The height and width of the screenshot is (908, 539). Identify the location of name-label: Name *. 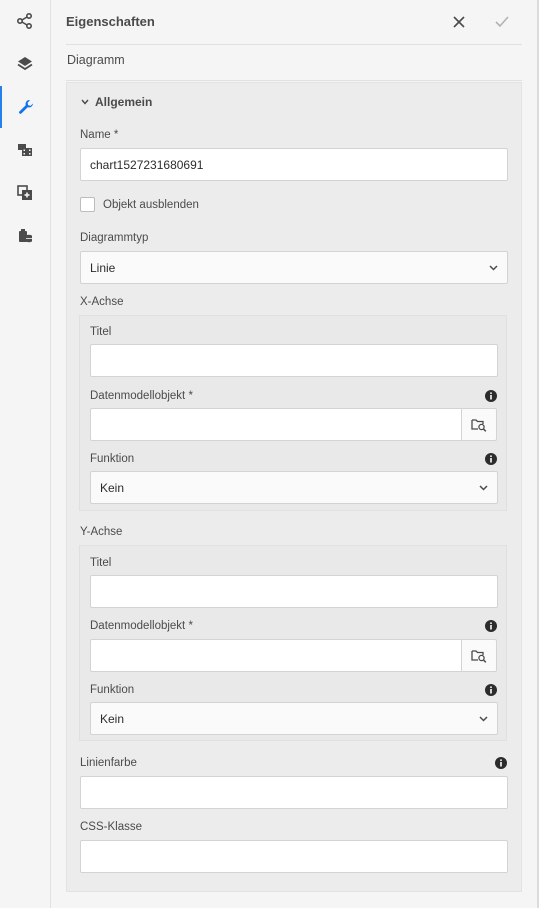
(99, 135).